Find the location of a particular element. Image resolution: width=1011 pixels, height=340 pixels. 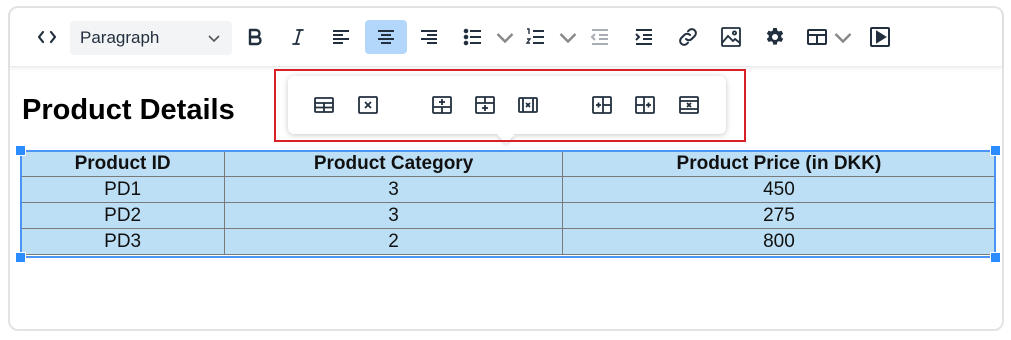

insert-column-after-button is located at coordinates (645, 105).